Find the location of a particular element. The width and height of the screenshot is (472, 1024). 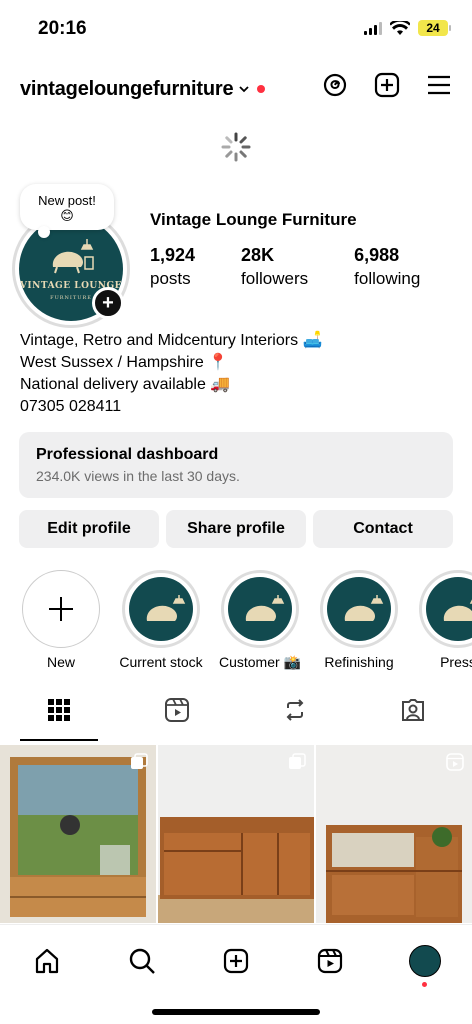

highlight-press: Press is located at coordinates (442, 620).